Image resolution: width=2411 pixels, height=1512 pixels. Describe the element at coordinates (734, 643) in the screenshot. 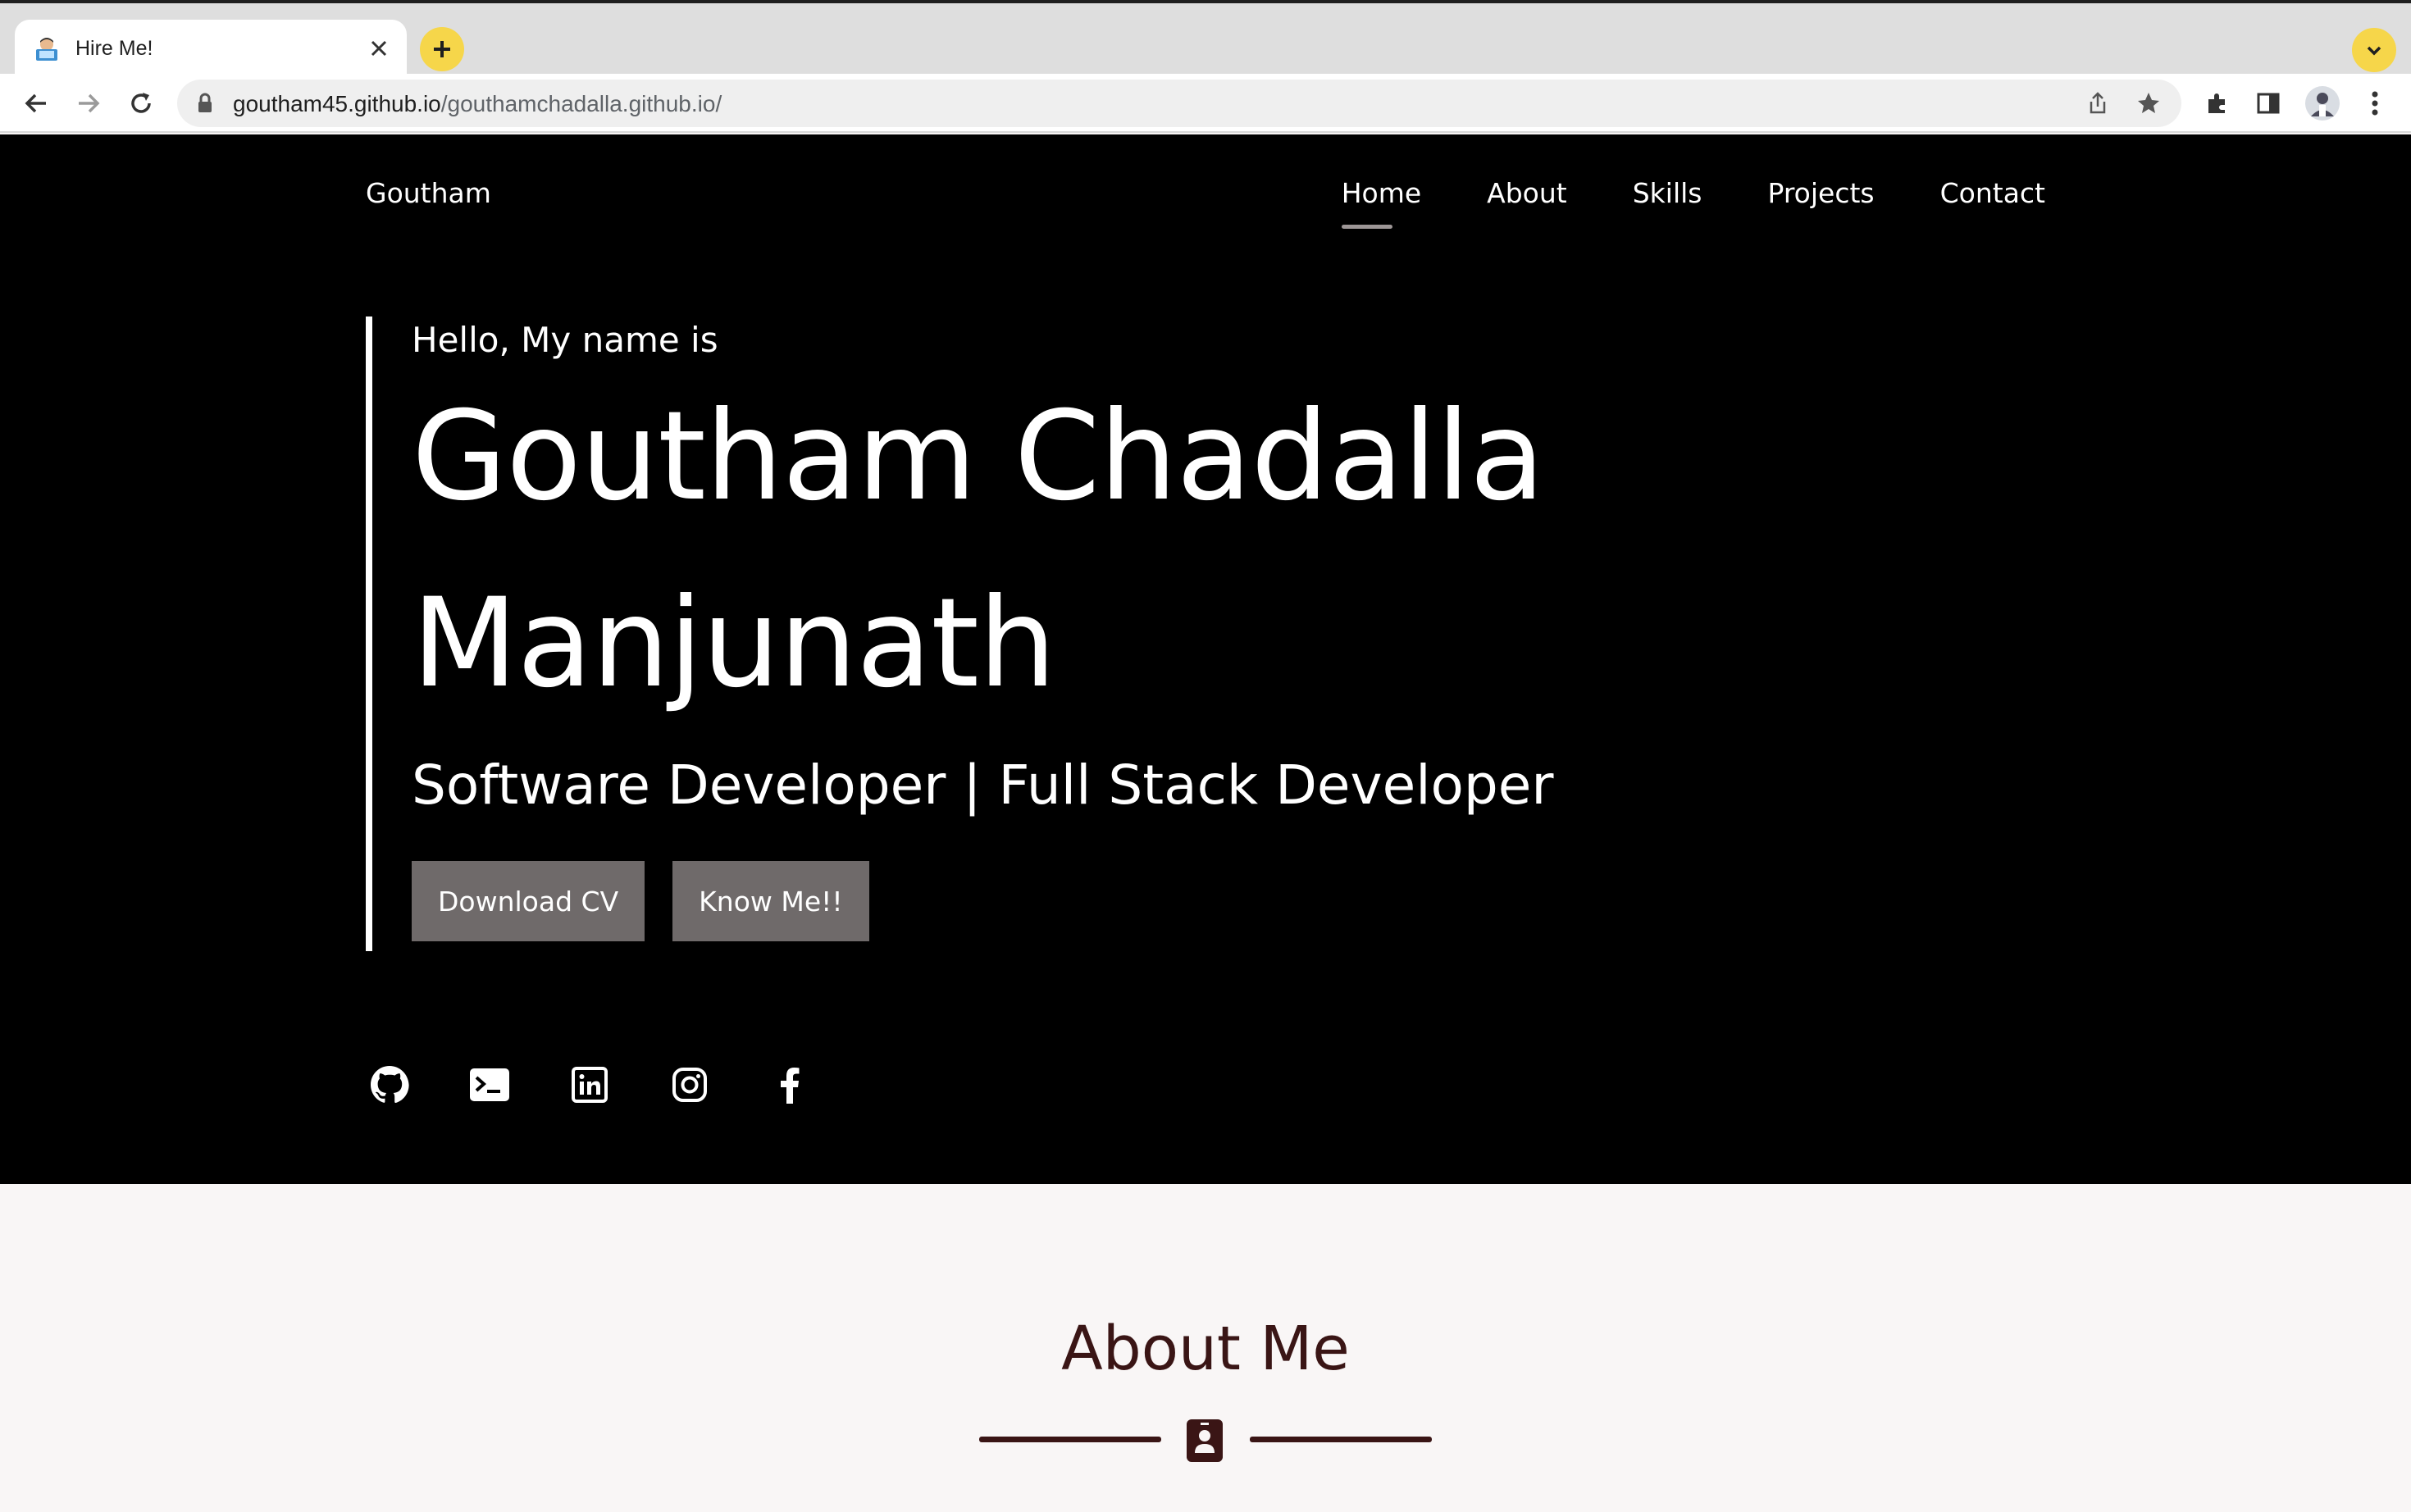

I see `name-line-2: Manjunath` at that location.